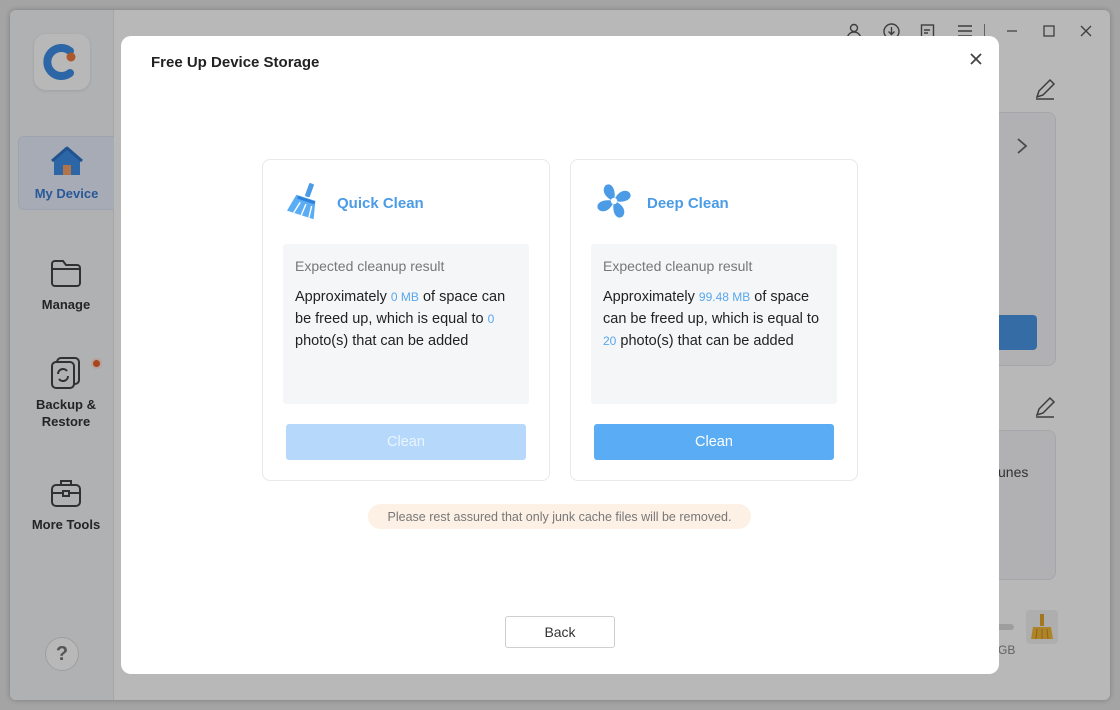 This screenshot has height=710, width=1120. Describe the element at coordinates (714, 442) in the screenshot. I see `deep-clean-button: Clean` at that location.